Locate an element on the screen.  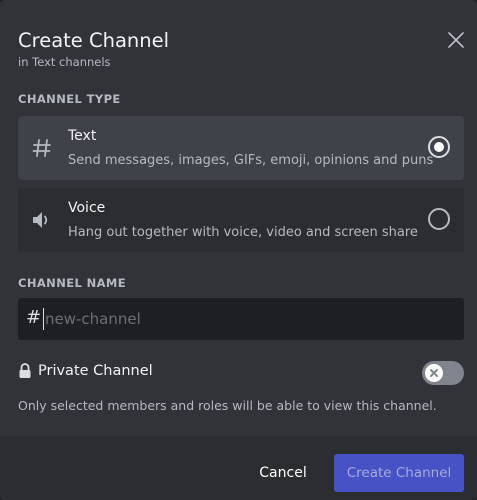
x-icon is located at coordinates (434, 373).